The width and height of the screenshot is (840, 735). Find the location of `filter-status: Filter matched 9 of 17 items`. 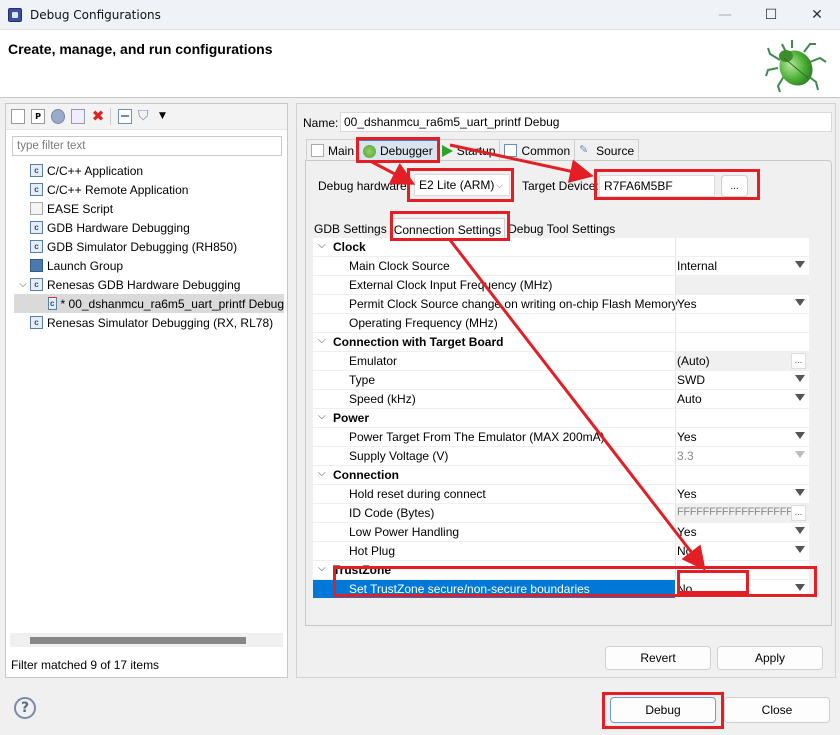

filter-status: Filter matched 9 of 17 items is located at coordinates (85, 665).